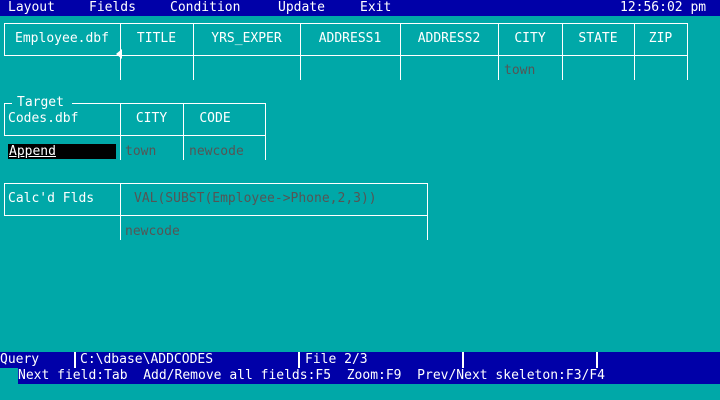 The height and width of the screenshot is (400, 720). What do you see at coordinates (449, 39) in the screenshot?
I see `field-address2: ADDRESS2` at bounding box center [449, 39].